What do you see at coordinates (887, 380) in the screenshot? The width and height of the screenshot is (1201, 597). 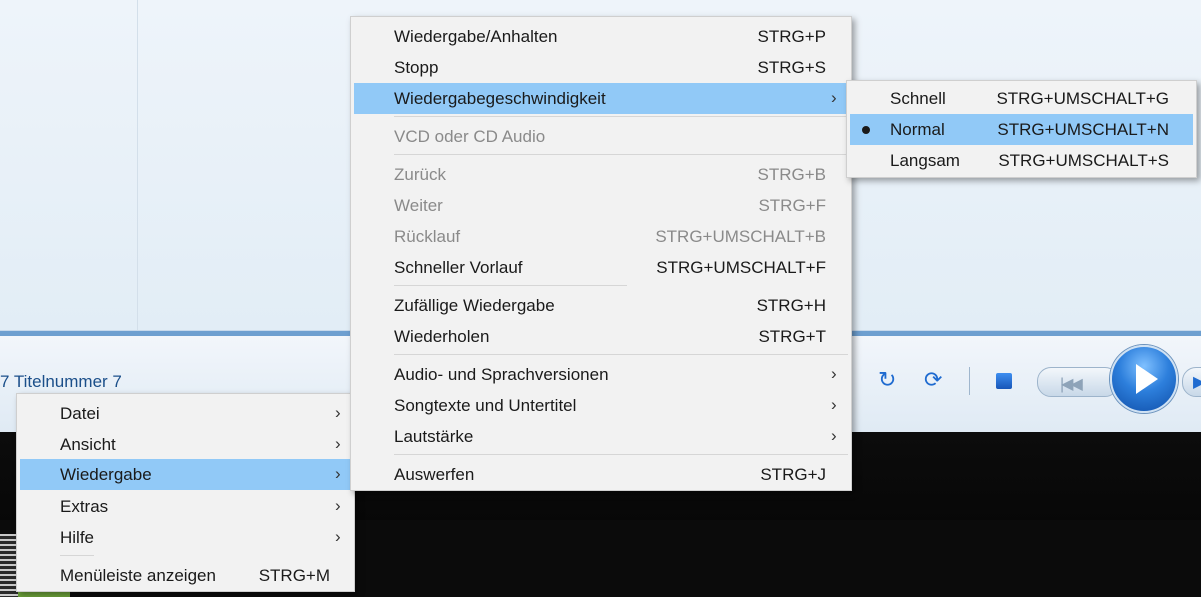 I see `shuffle-icon: ↻` at bounding box center [887, 380].